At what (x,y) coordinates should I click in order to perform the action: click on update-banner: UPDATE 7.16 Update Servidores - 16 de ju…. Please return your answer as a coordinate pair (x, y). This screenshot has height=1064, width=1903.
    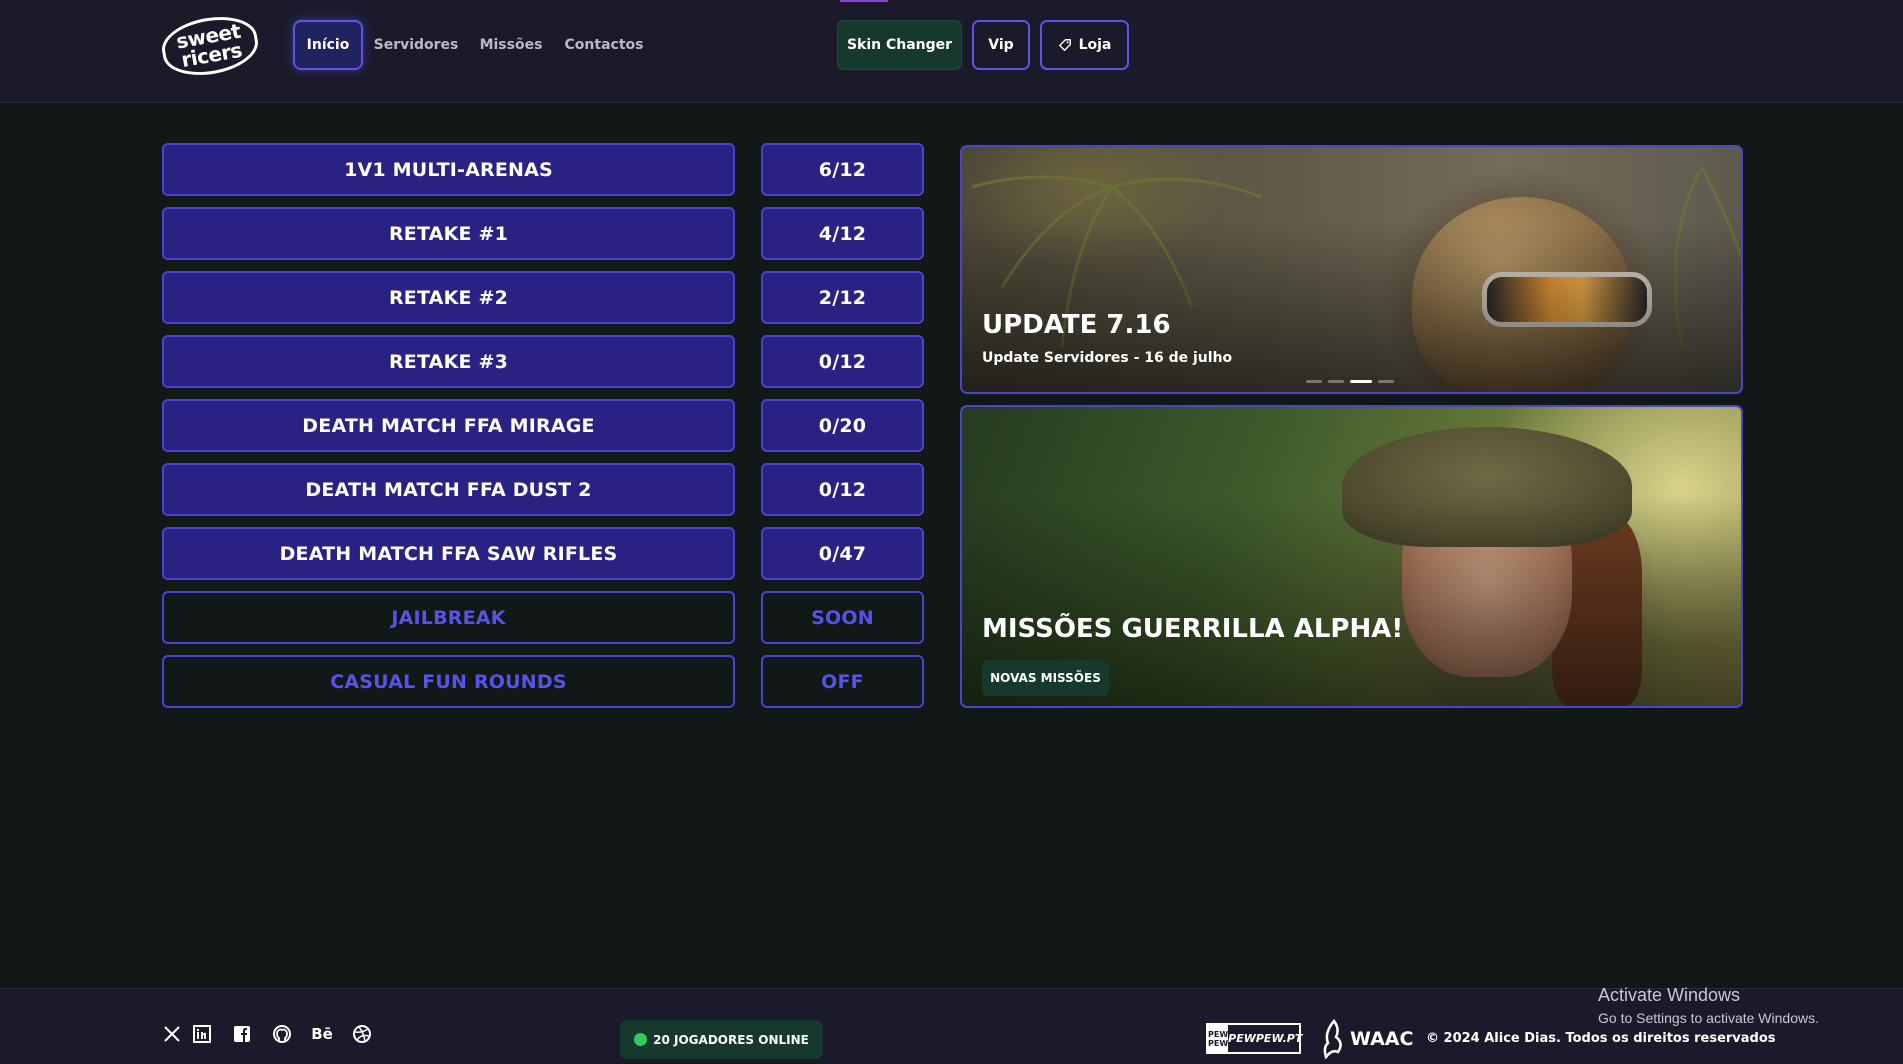
    Looking at the image, I should click on (1351, 269).